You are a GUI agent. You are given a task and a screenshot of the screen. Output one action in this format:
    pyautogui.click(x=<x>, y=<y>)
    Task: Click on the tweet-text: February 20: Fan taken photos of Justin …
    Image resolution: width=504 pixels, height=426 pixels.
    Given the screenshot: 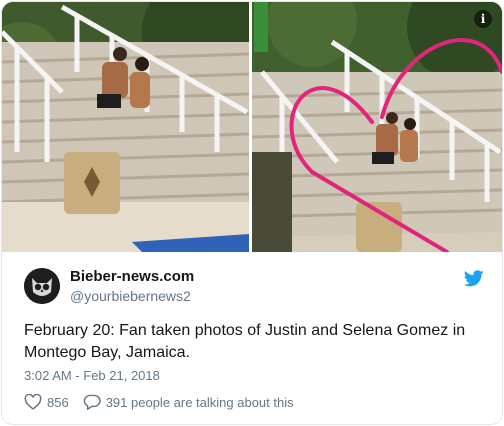 What is the action you would take?
    pyautogui.click(x=245, y=341)
    